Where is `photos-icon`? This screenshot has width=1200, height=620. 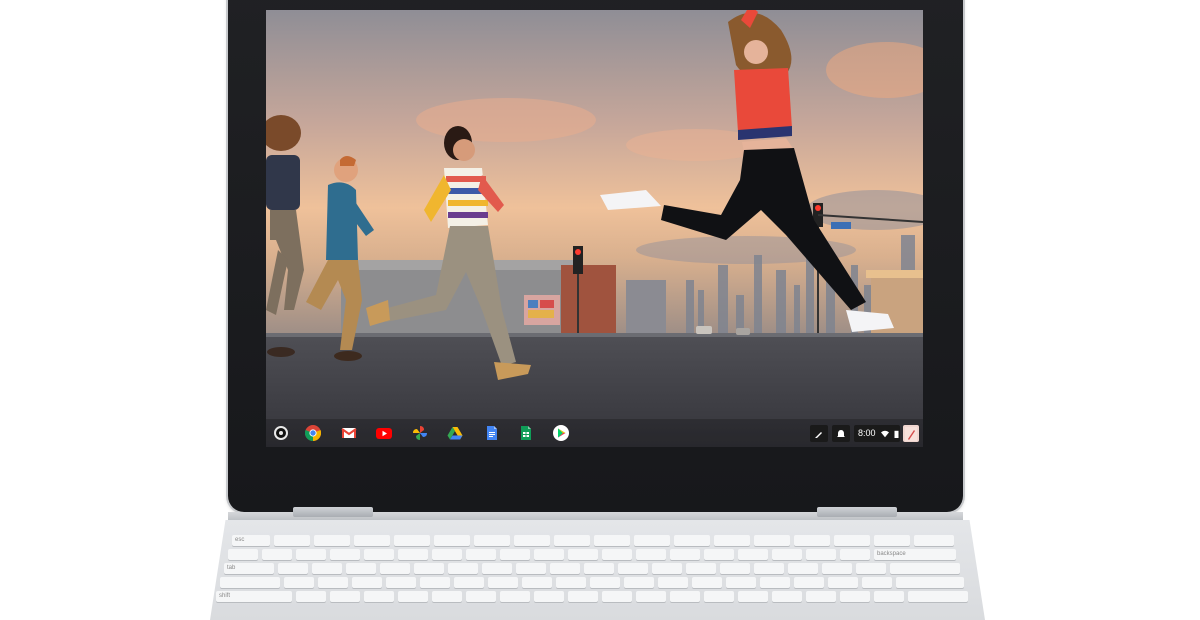
photos-icon is located at coordinates (420, 433).